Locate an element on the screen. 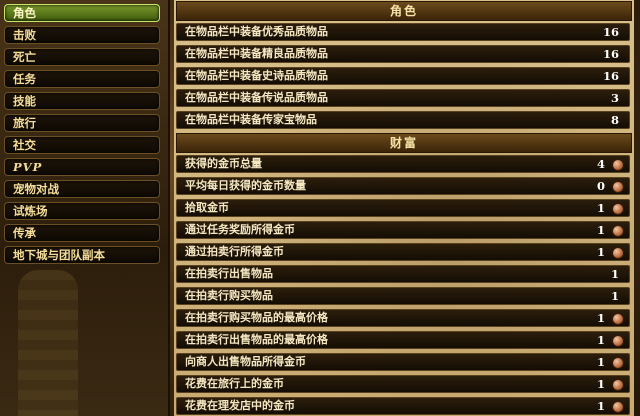 Image resolution: width=640 pixels, height=416 pixels. stat-label: 通过任务奖励所得金币 is located at coordinates (240, 229).